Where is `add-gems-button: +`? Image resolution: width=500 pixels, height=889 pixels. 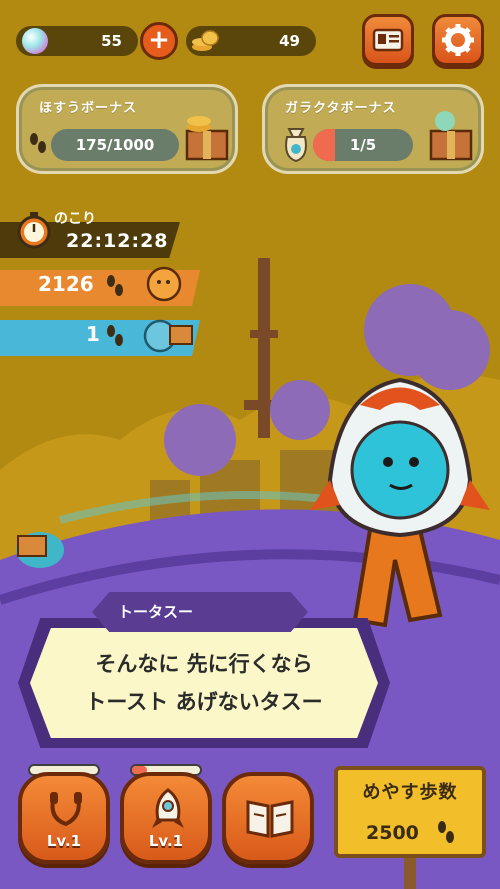
add-gems-button: + is located at coordinates (159, 41).